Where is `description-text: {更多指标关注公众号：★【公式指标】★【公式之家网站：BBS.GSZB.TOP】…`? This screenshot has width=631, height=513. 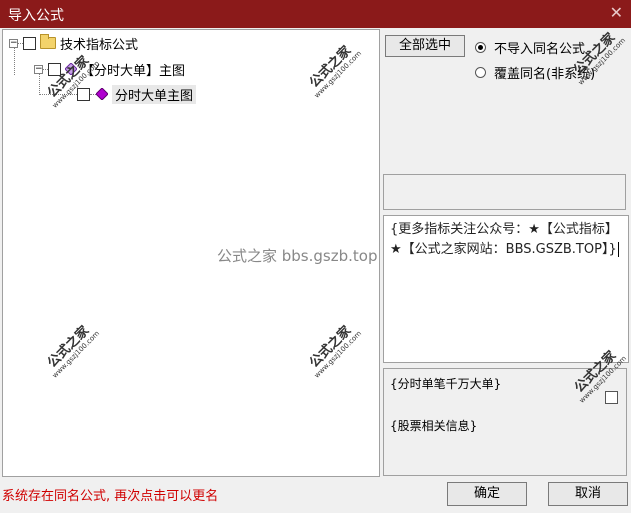
description-text: {更多指标关注公众号：★【公式指标】★【公式之家网站：BBS.GSZB.TOP】… is located at coordinates (504, 239).